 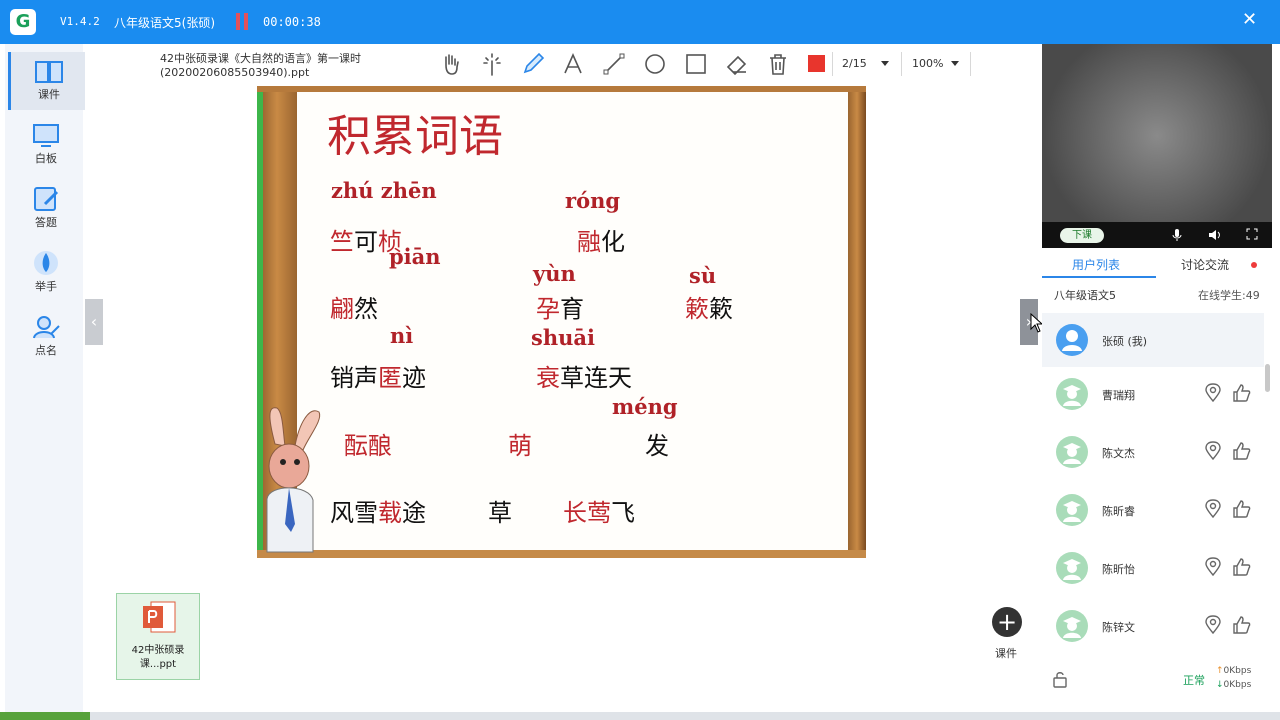 What do you see at coordinates (49, 72) in the screenshot?
I see `book-icon` at bounding box center [49, 72].